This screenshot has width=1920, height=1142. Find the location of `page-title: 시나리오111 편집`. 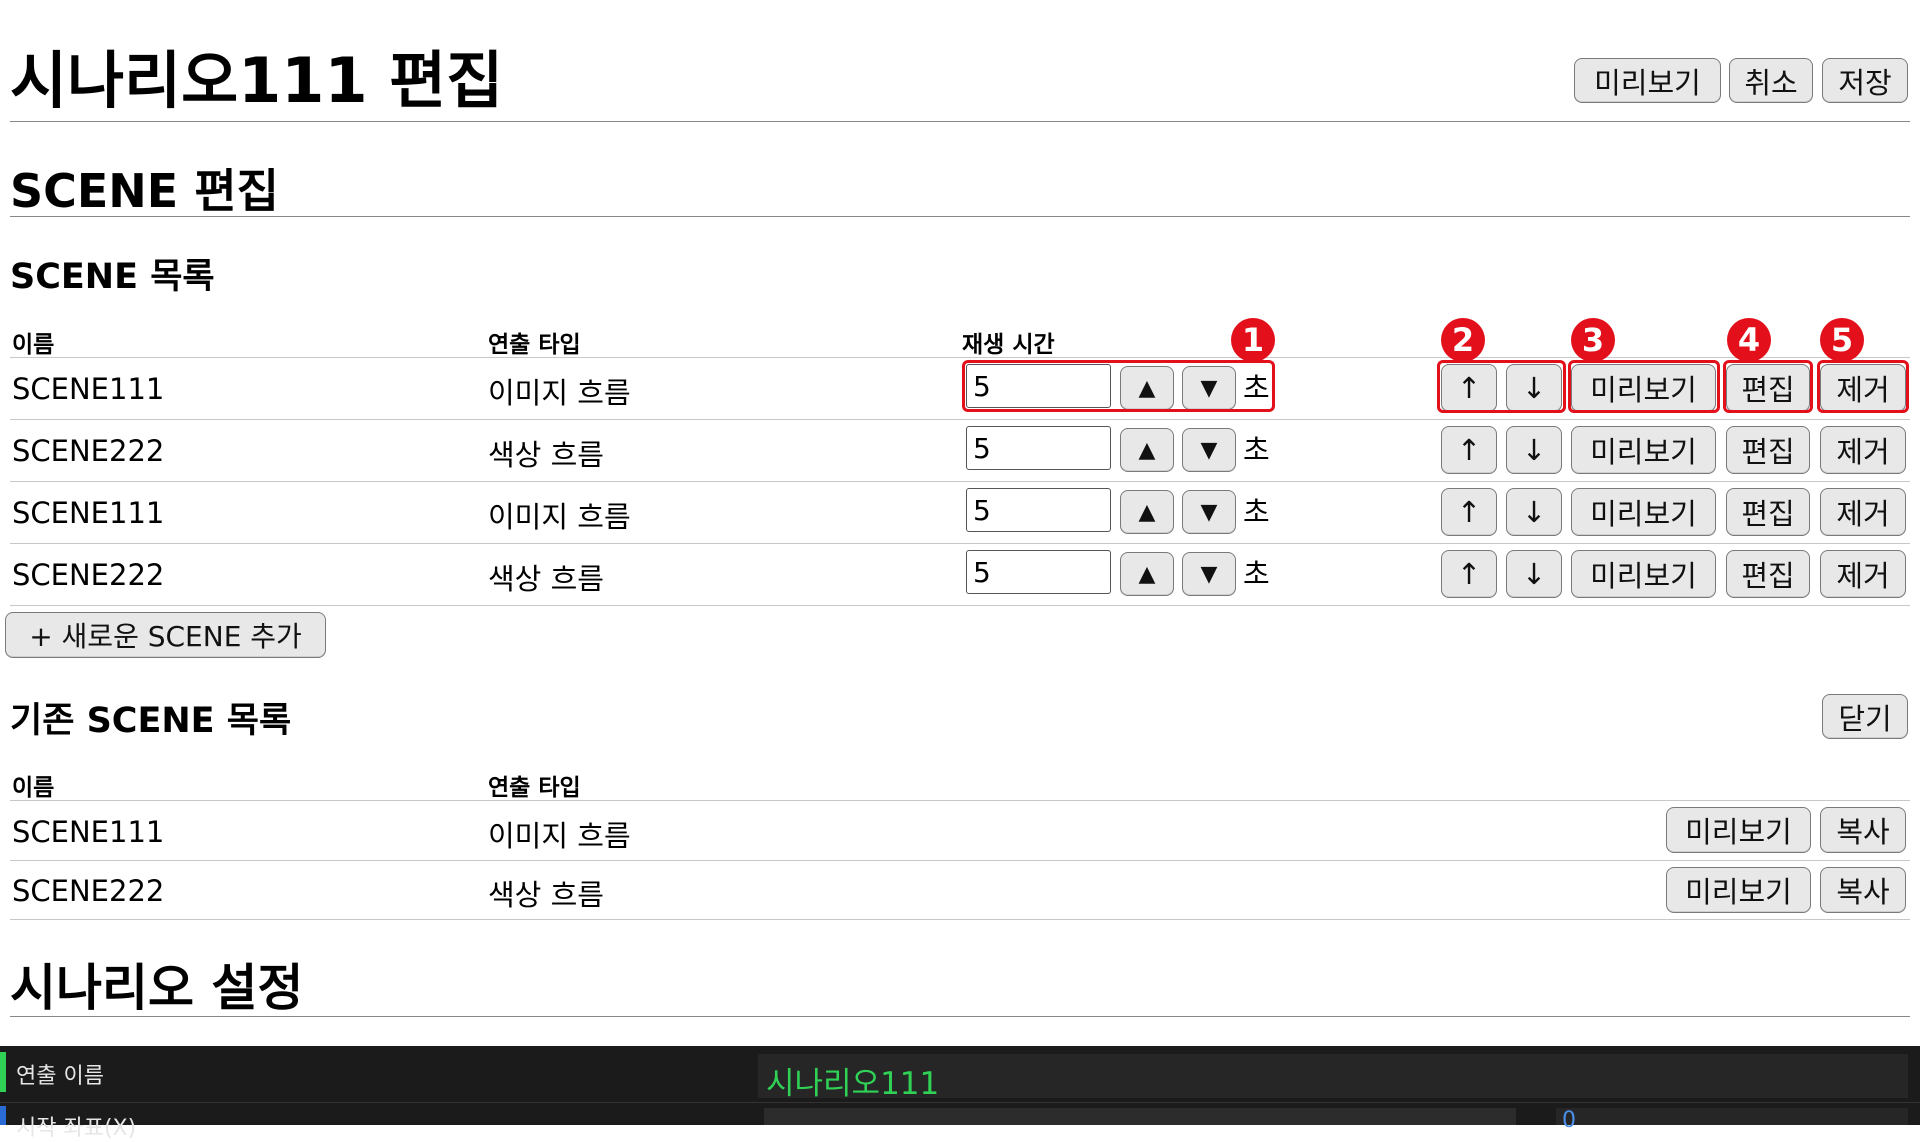

page-title: 시나리오111 편집 is located at coordinates (257, 80).